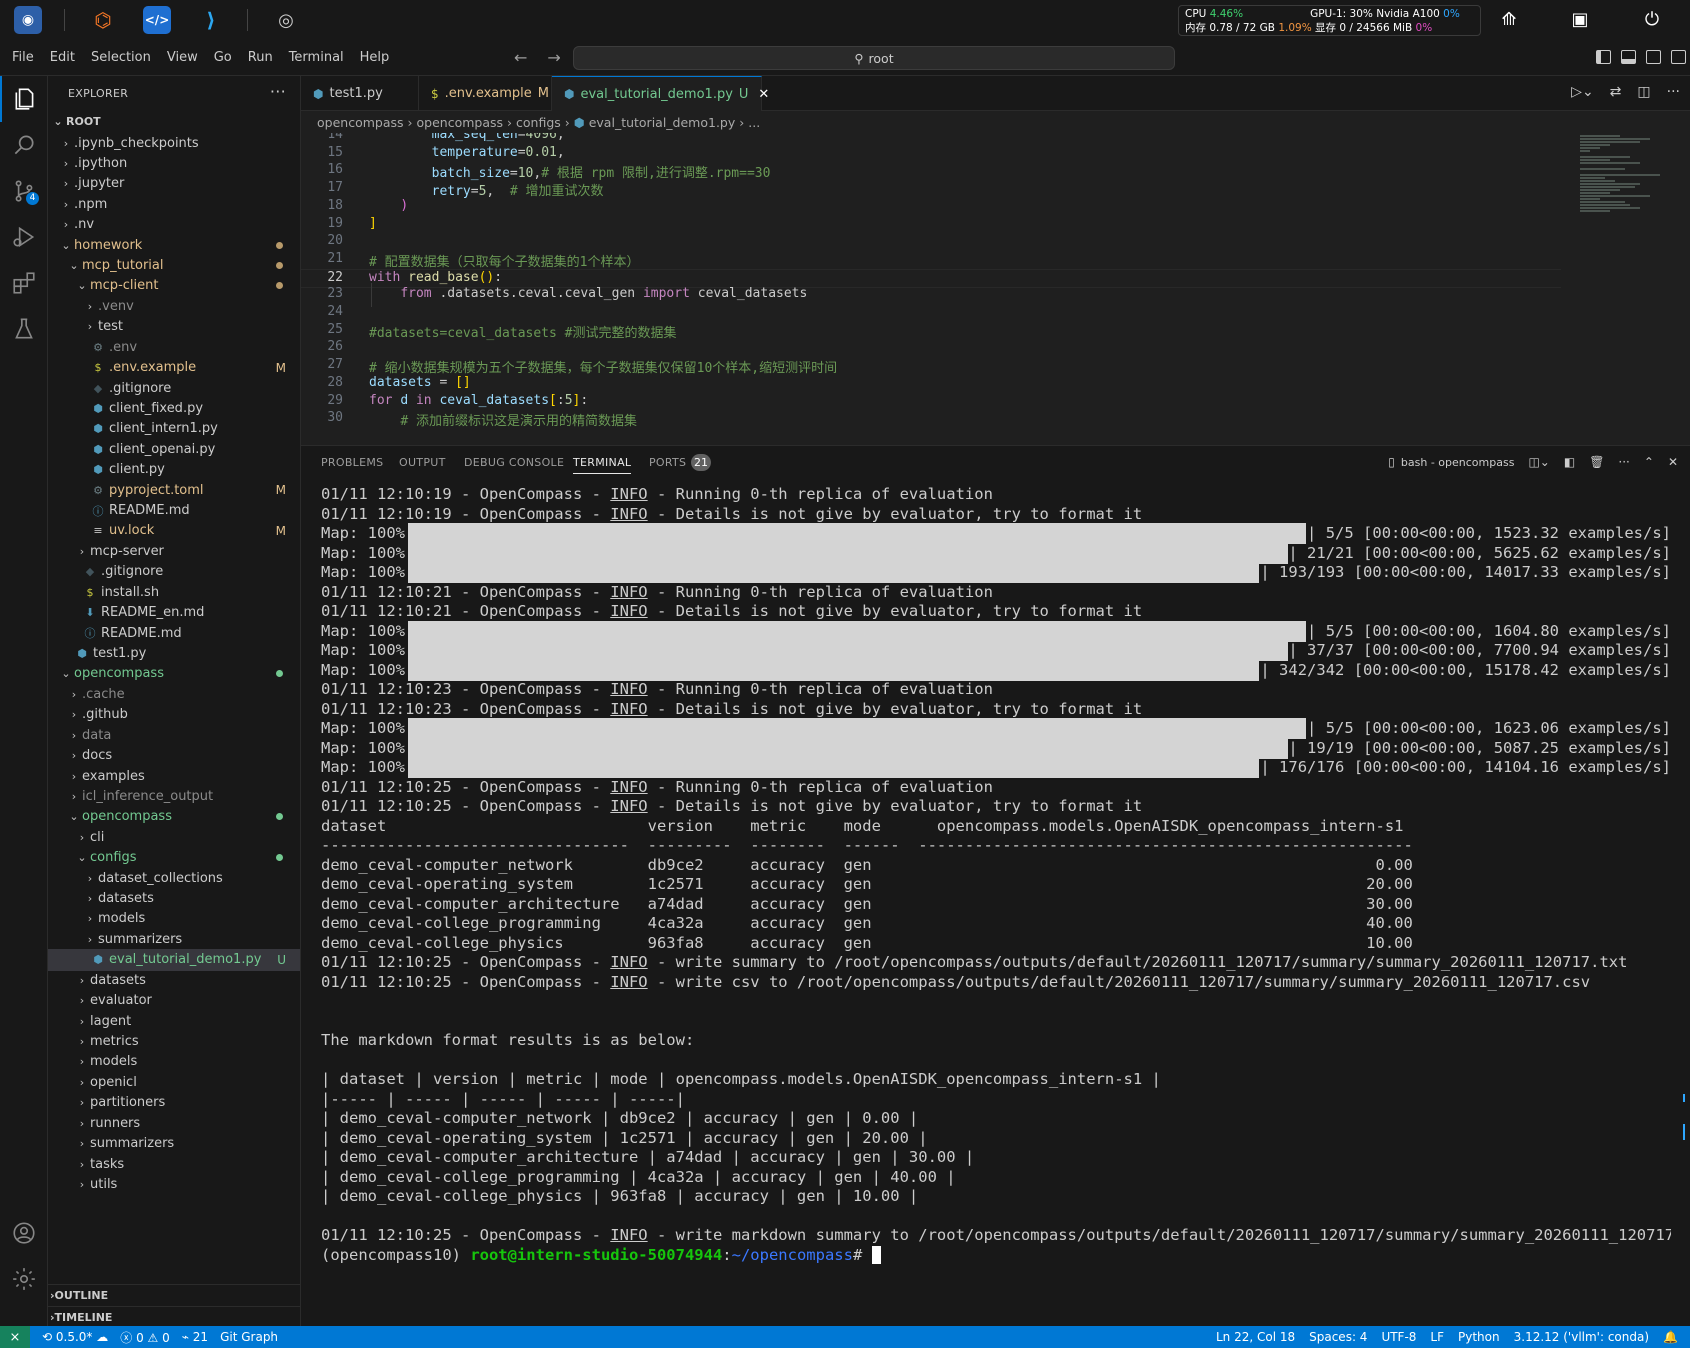 The height and width of the screenshot is (1348, 1690). Describe the element at coordinates (931, 225) in the screenshot. I see `code-line: 19]` at that location.